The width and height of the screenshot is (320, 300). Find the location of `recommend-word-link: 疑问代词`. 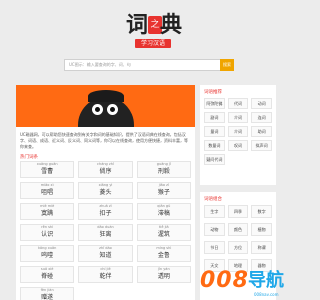

recommend-word-link: 疑问代词 is located at coordinates (214, 159).